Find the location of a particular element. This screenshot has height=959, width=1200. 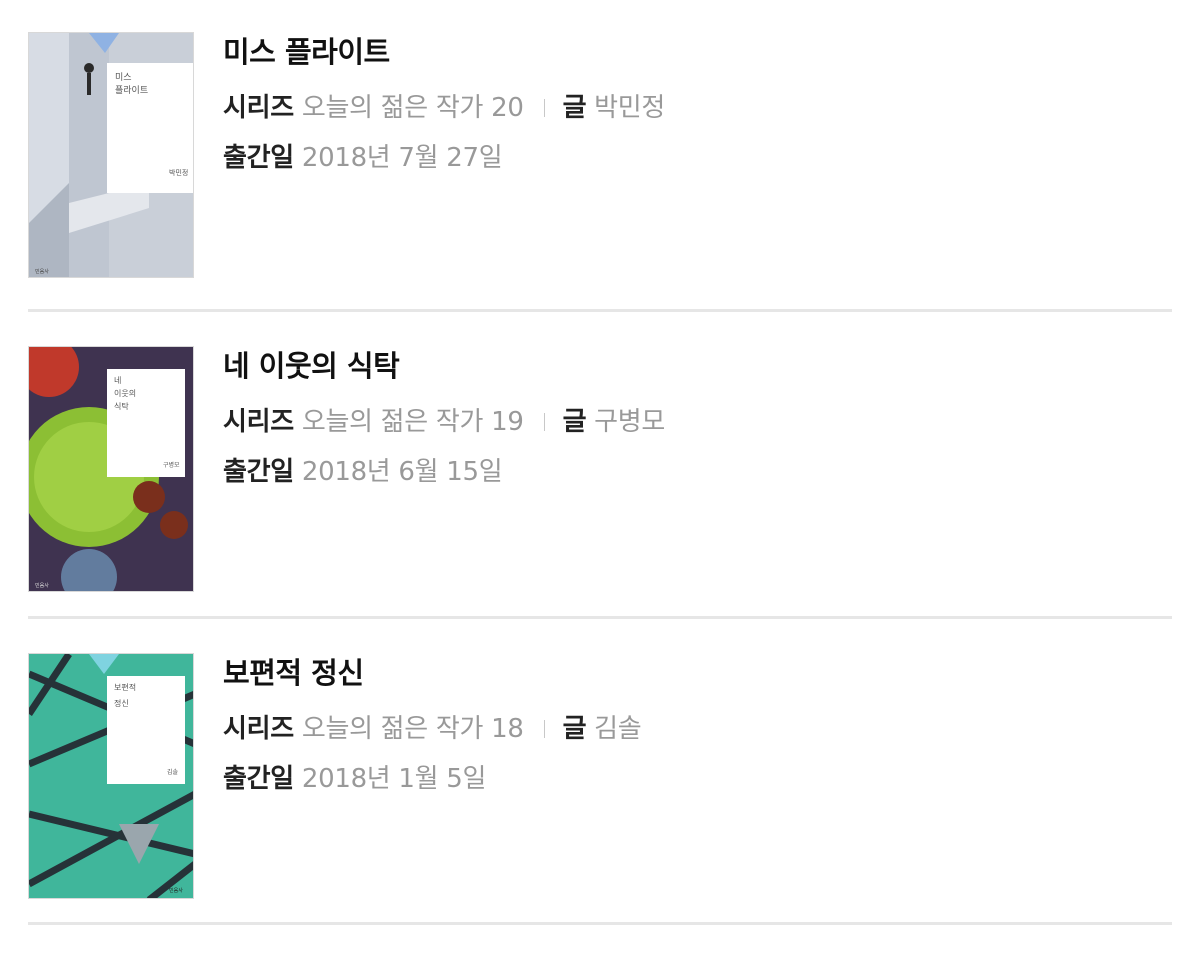

series-value: 오늘의 젊은 작가 18 is located at coordinates (413, 729).